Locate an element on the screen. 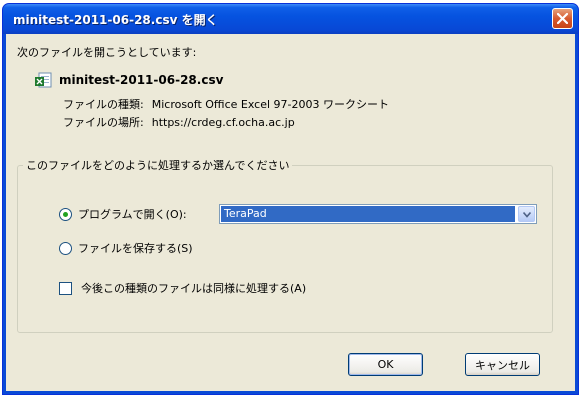 Image resolution: width=582 pixels, height=397 pixels. program-select: TeraPad is located at coordinates (378, 214).